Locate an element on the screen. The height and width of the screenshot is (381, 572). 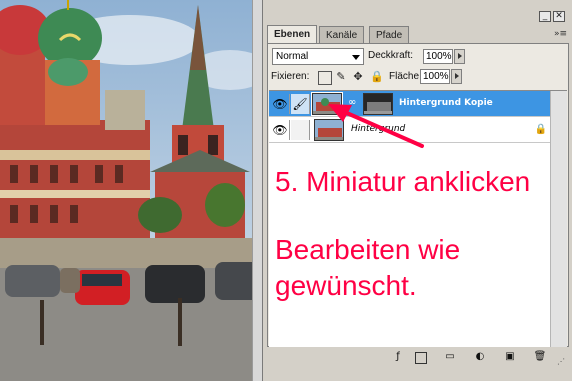
opacity-slider-button is located at coordinates (459, 56).